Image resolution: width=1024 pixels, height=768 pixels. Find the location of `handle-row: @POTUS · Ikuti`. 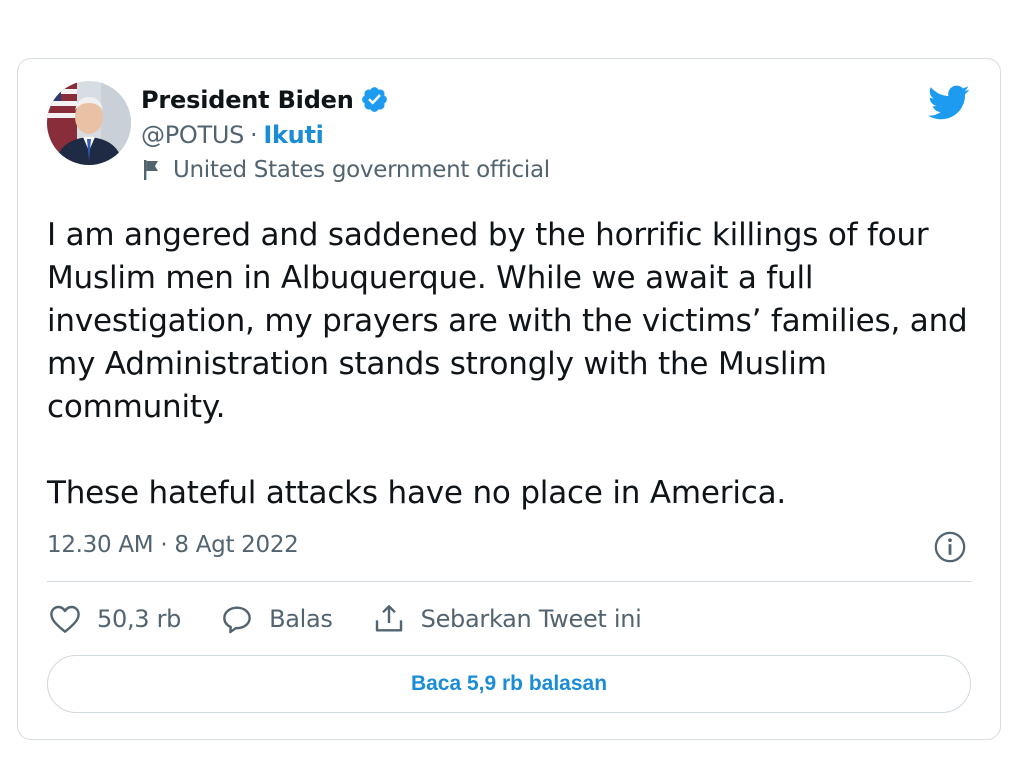

handle-row: @POTUS · Ikuti is located at coordinates (232, 135).